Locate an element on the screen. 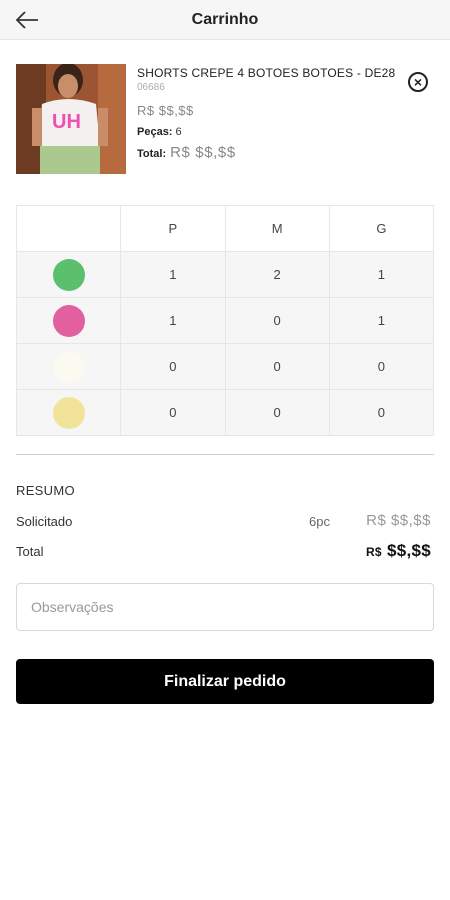 The width and height of the screenshot is (450, 900). grid-corner-cell is located at coordinates (68, 228).